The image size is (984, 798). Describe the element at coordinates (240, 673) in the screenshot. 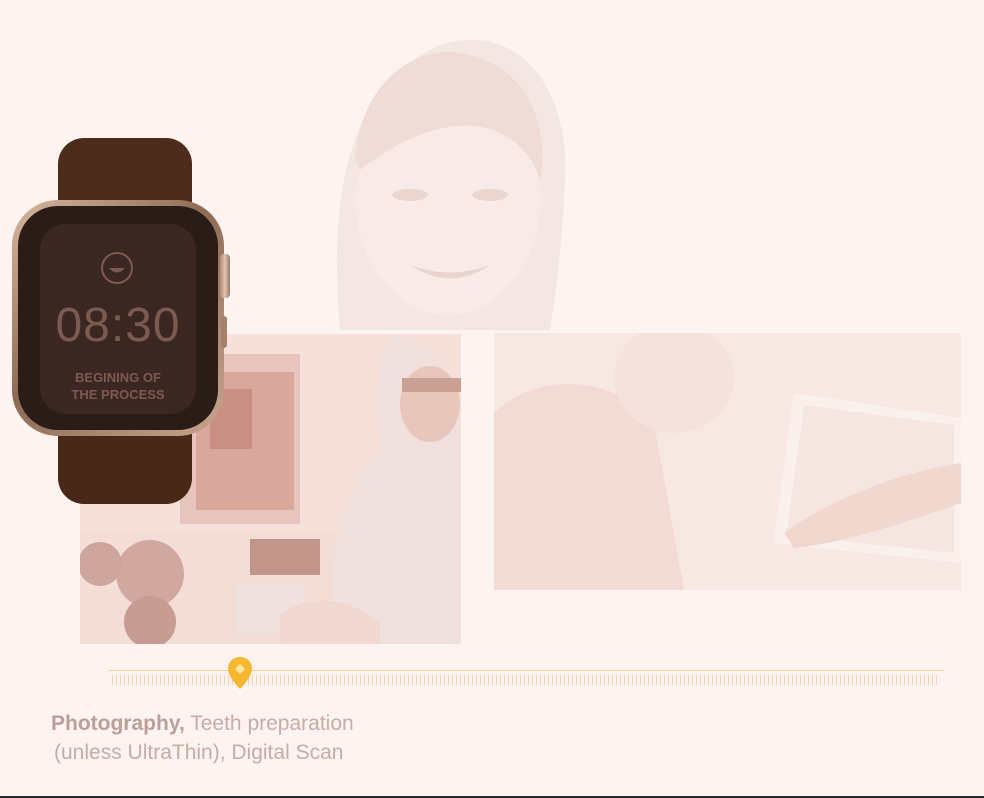

I see `location-pin-icon` at that location.